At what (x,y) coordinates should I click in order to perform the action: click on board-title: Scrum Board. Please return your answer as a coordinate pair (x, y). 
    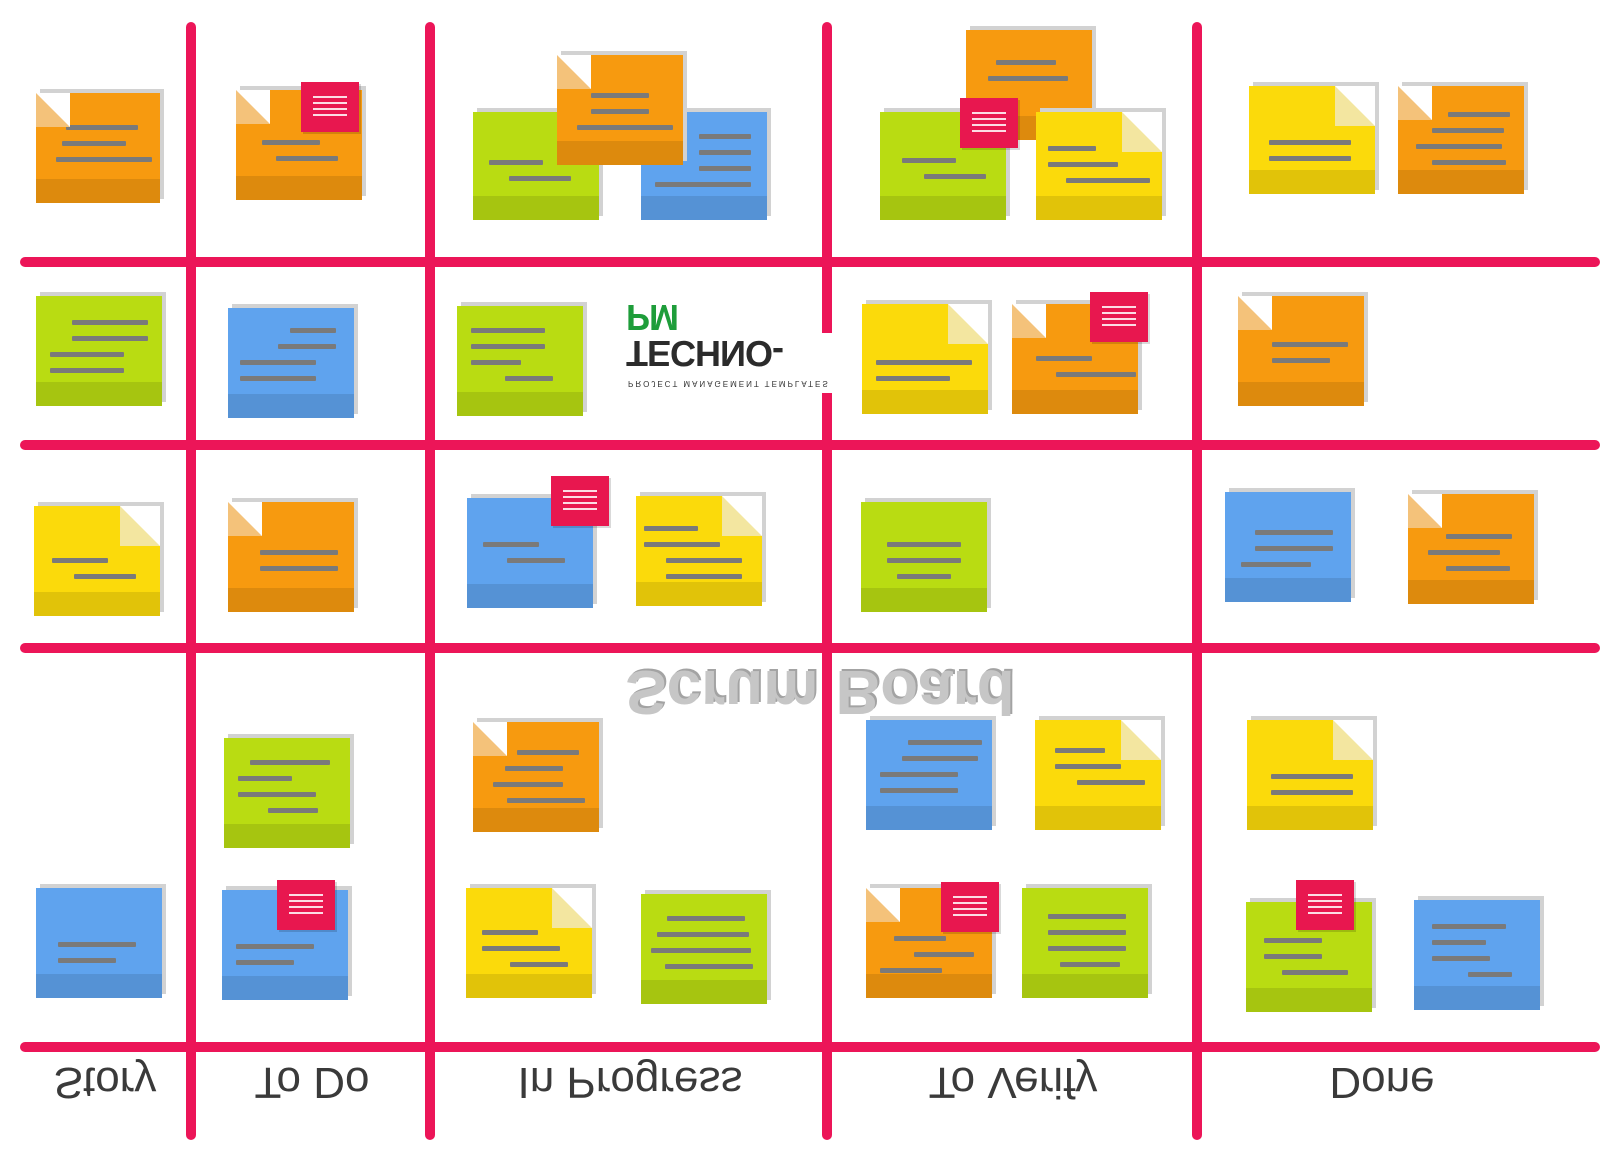
    Looking at the image, I should click on (820, 691).